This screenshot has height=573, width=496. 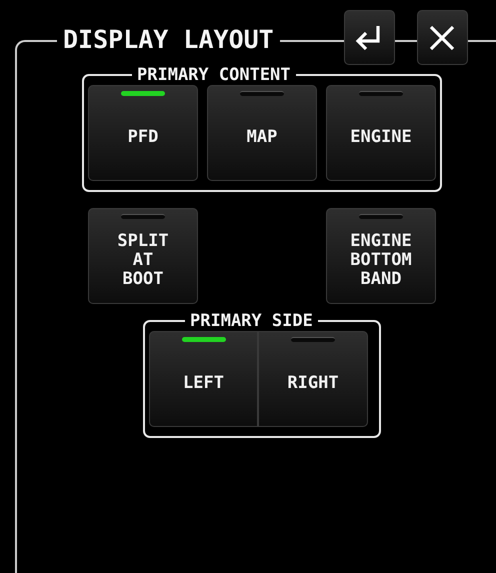 What do you see at coordinates (313, 379) in the screenshot?
I see `side-button: RIGHT` at bounding box center [313, 379].